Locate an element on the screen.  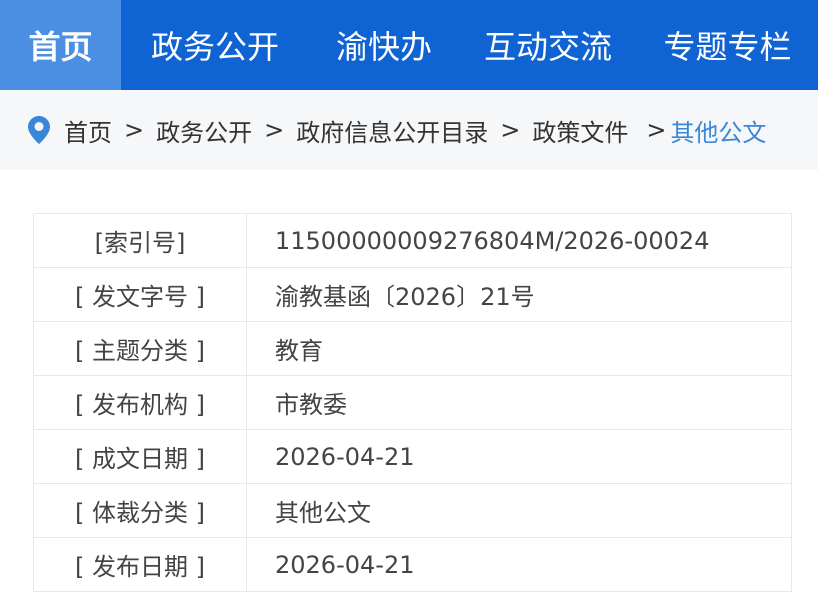
topic-category-value: 教育 is located at coordinates (519, 348).